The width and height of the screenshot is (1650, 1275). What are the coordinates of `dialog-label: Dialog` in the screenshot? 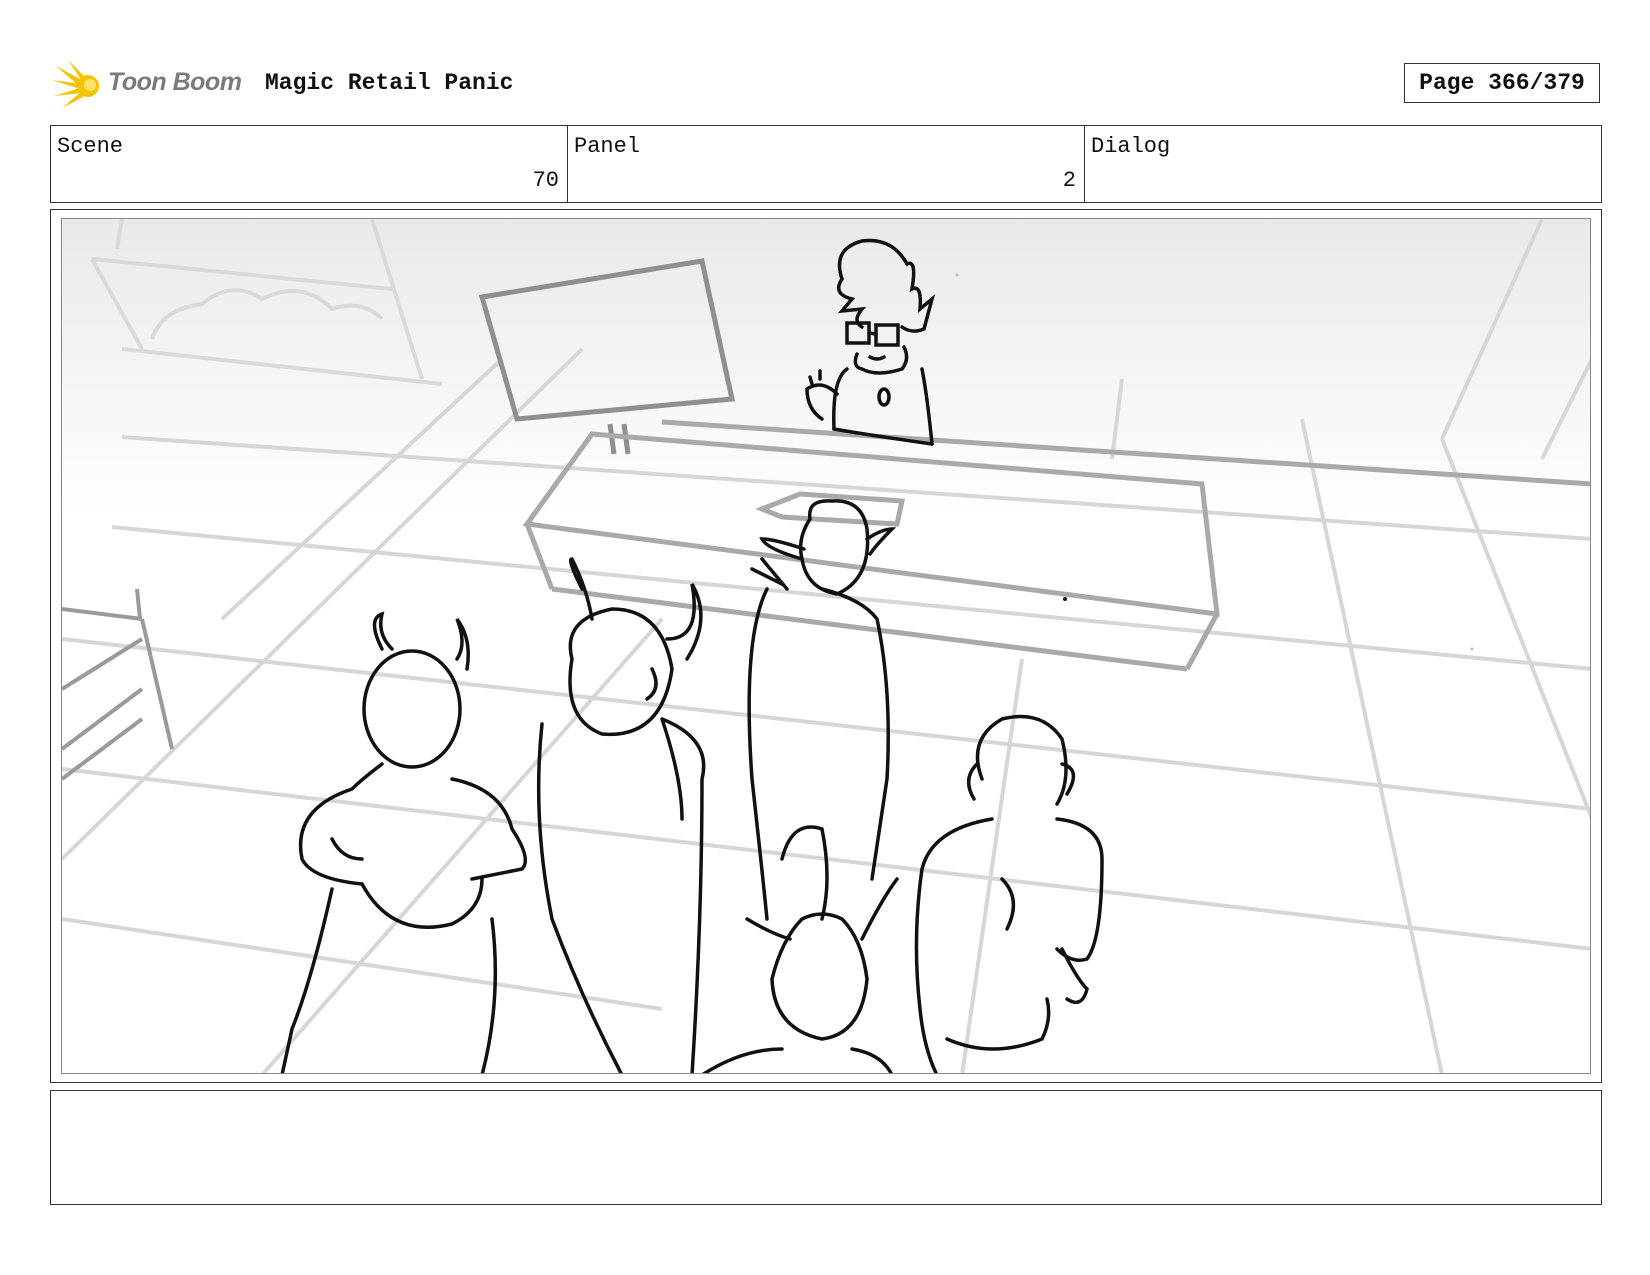 It's located at (1131, 146).